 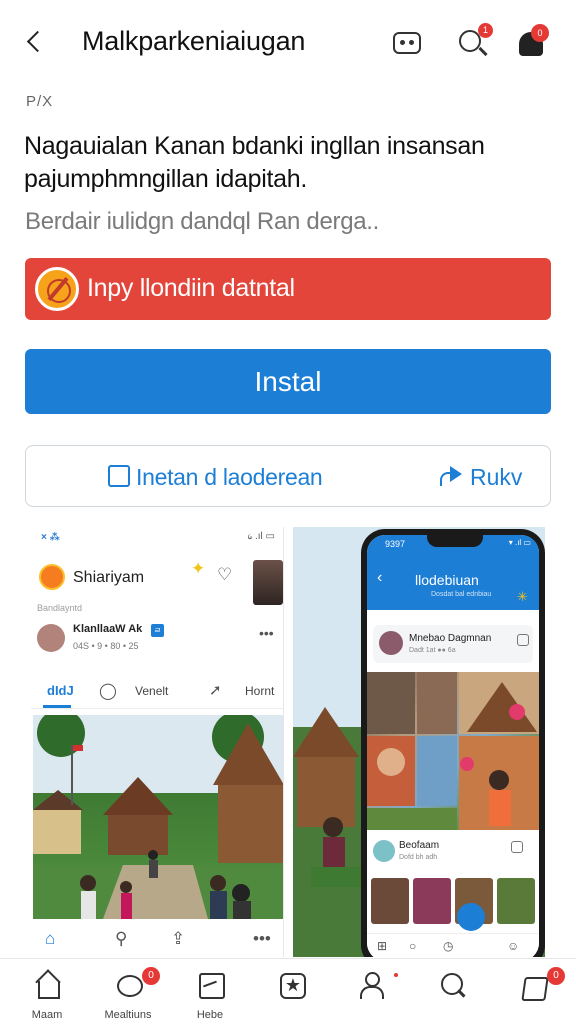 I want to click on share-action-label: Rukv, so click(x=496, y=477).